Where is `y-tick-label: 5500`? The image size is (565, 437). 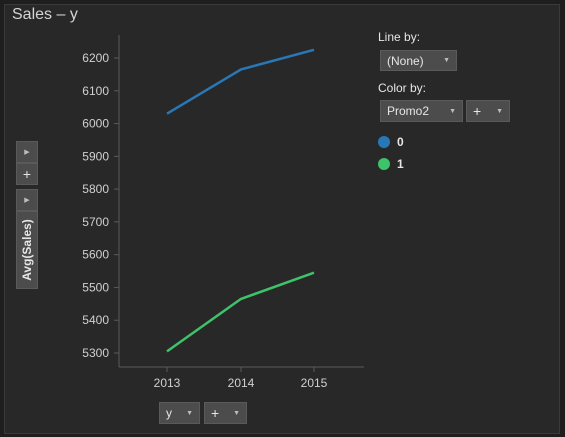 y-tick-label: 5500 is located at coordinates (95, 287).